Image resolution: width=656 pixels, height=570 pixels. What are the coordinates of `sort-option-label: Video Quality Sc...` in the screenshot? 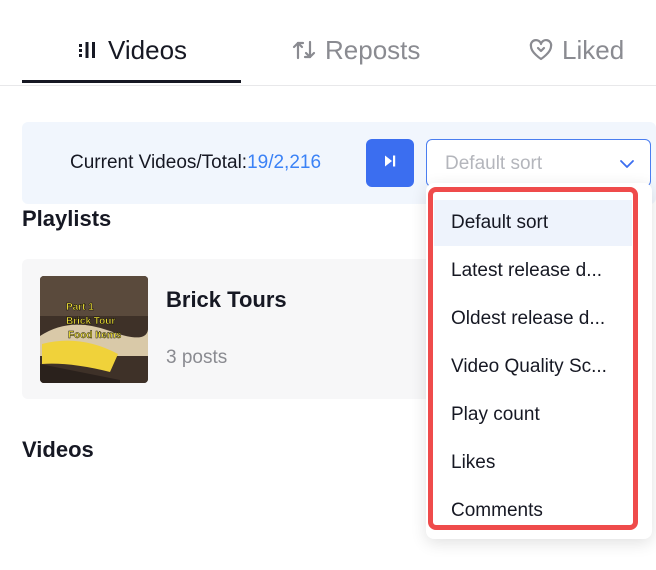 It's located at (529, 366).